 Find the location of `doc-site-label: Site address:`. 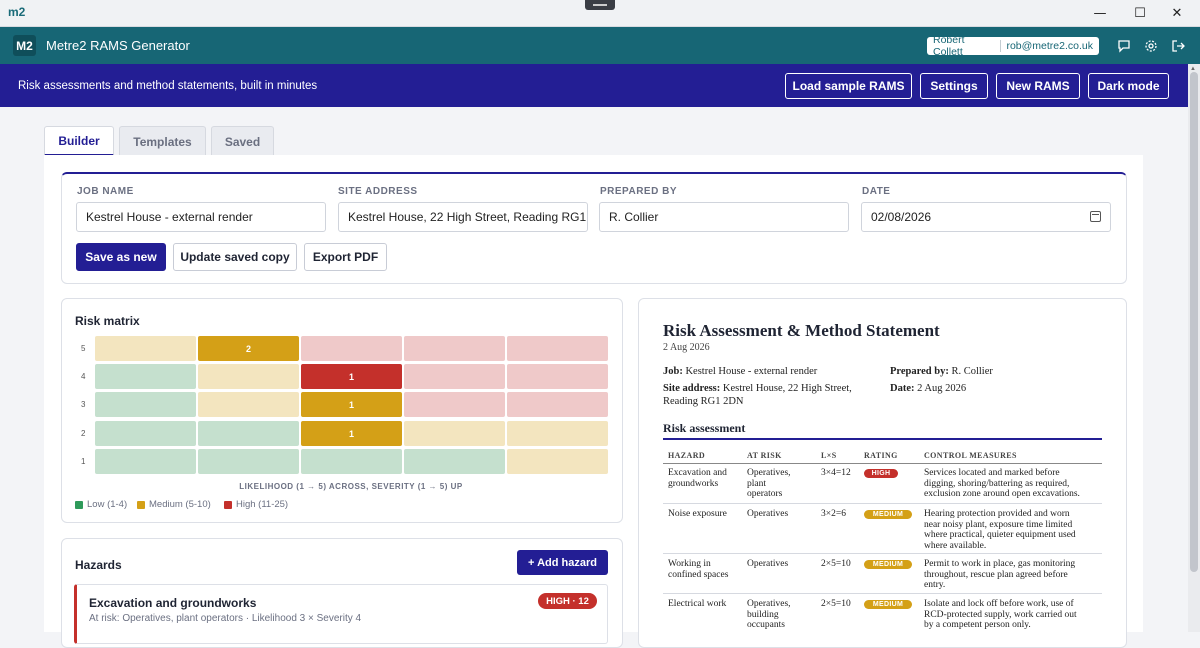

doc-site-label: Site address: is located at coordinates (692, 388).